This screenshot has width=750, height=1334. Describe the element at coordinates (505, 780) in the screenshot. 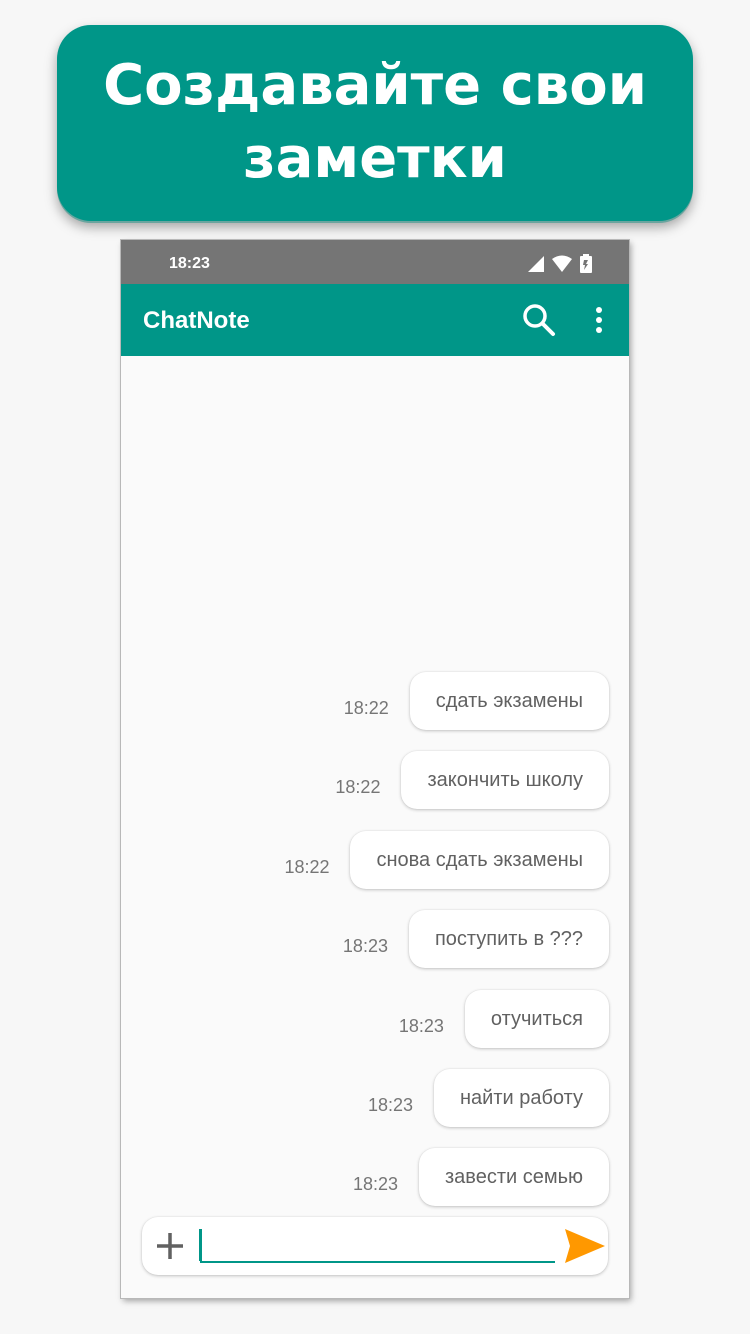

I see `note-bubble: закончить школу` at that location.